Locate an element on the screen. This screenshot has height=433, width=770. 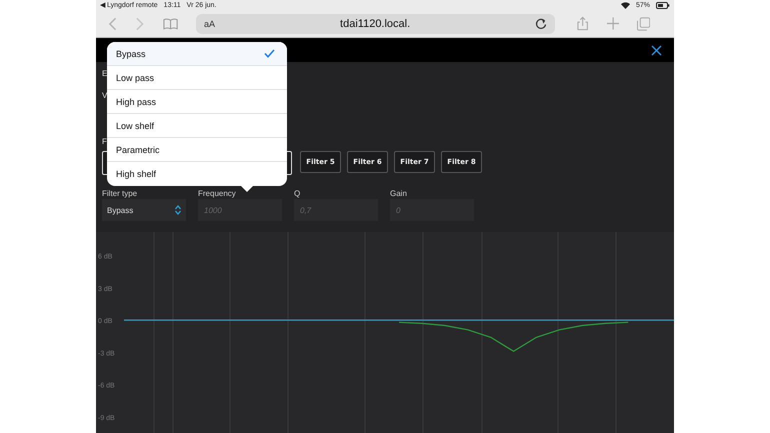
field-label: Gain is located at coordinates (399, 194).